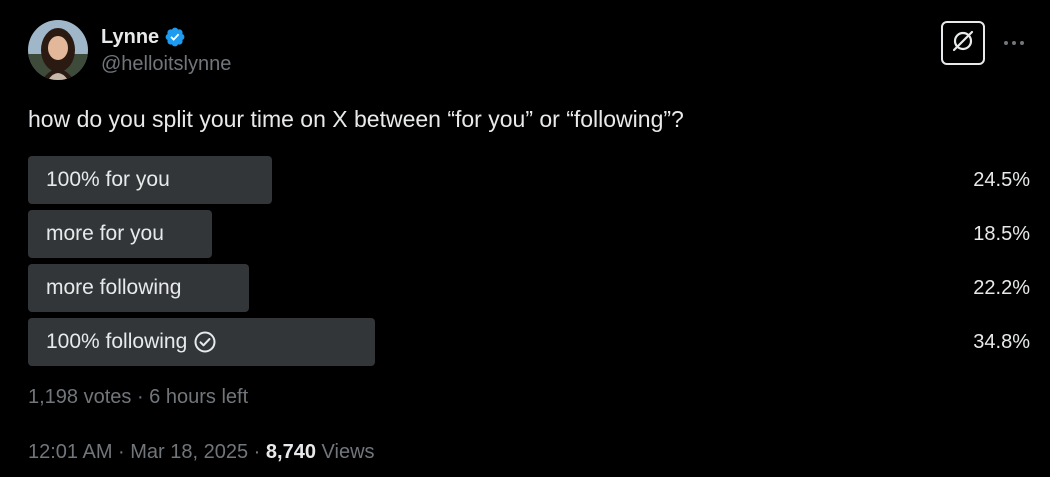  Describe the element at coordinates (345, 452) in the screenshot. I see `views-label: Views` at that location.